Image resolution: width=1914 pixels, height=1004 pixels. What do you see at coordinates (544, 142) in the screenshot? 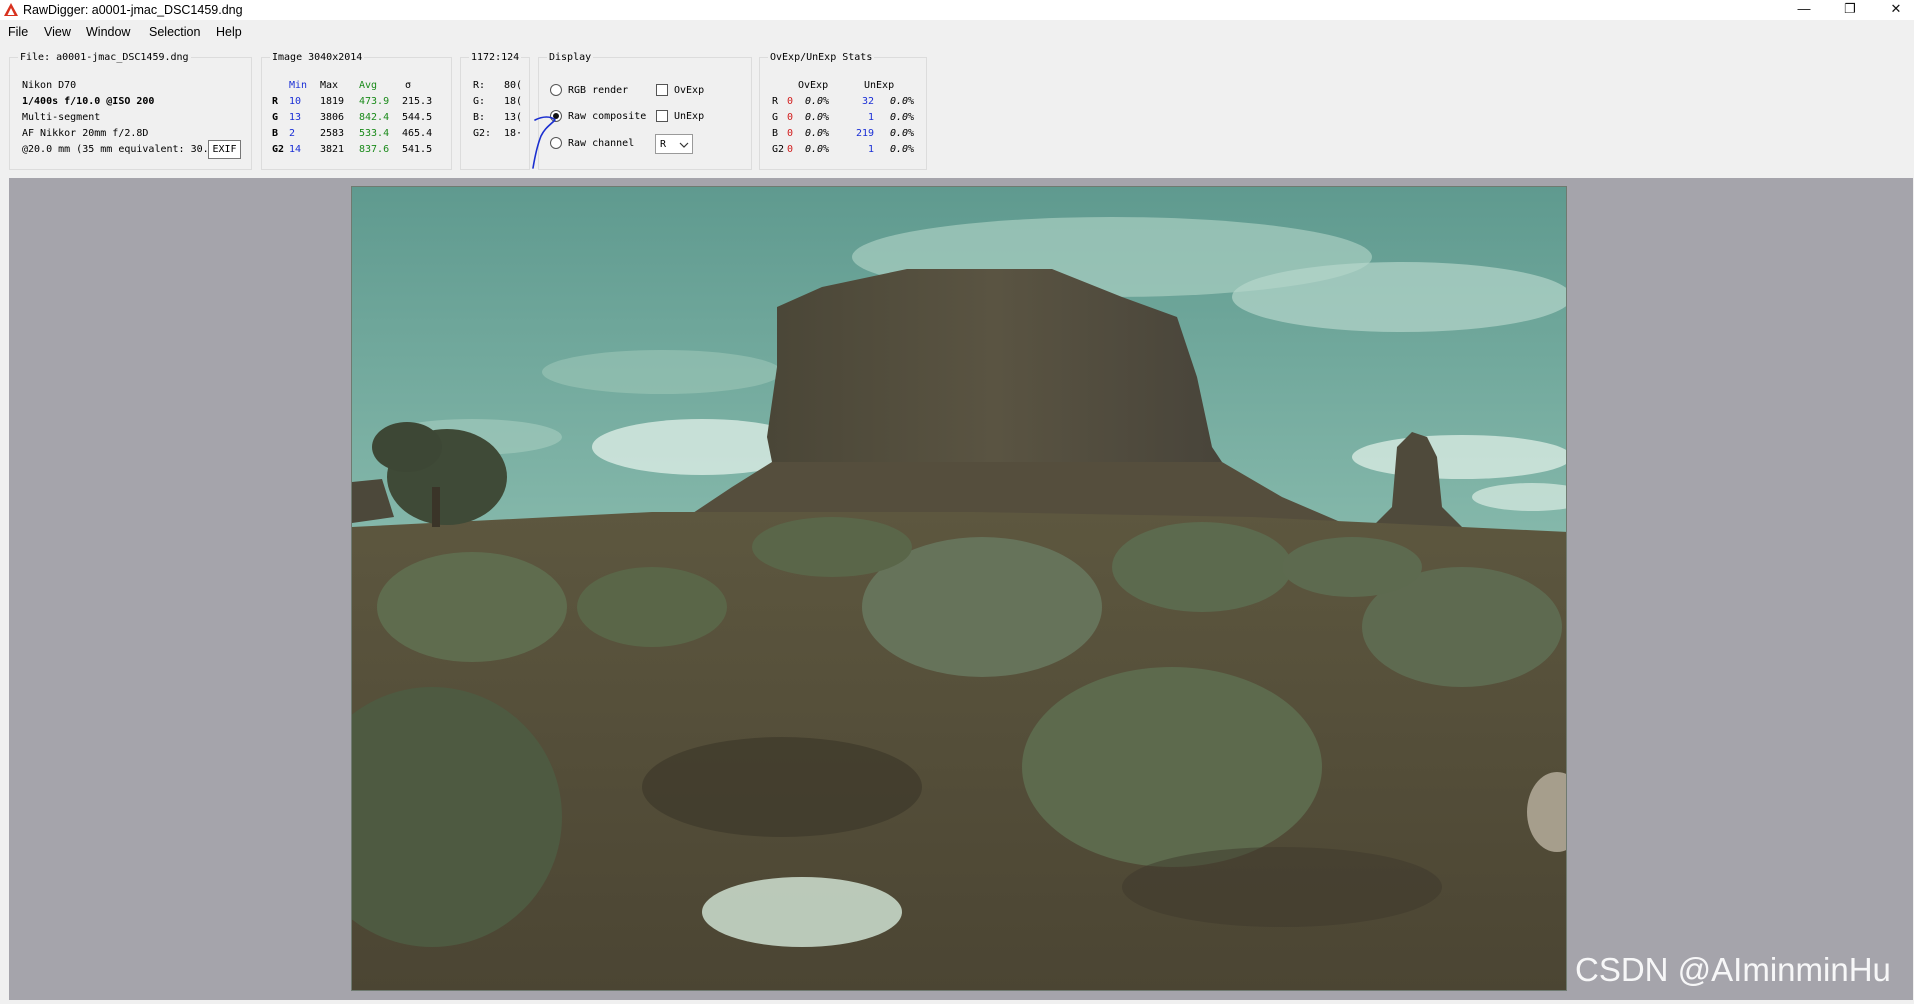
I see `annotation-stroke` at bounding box center [544, 142].